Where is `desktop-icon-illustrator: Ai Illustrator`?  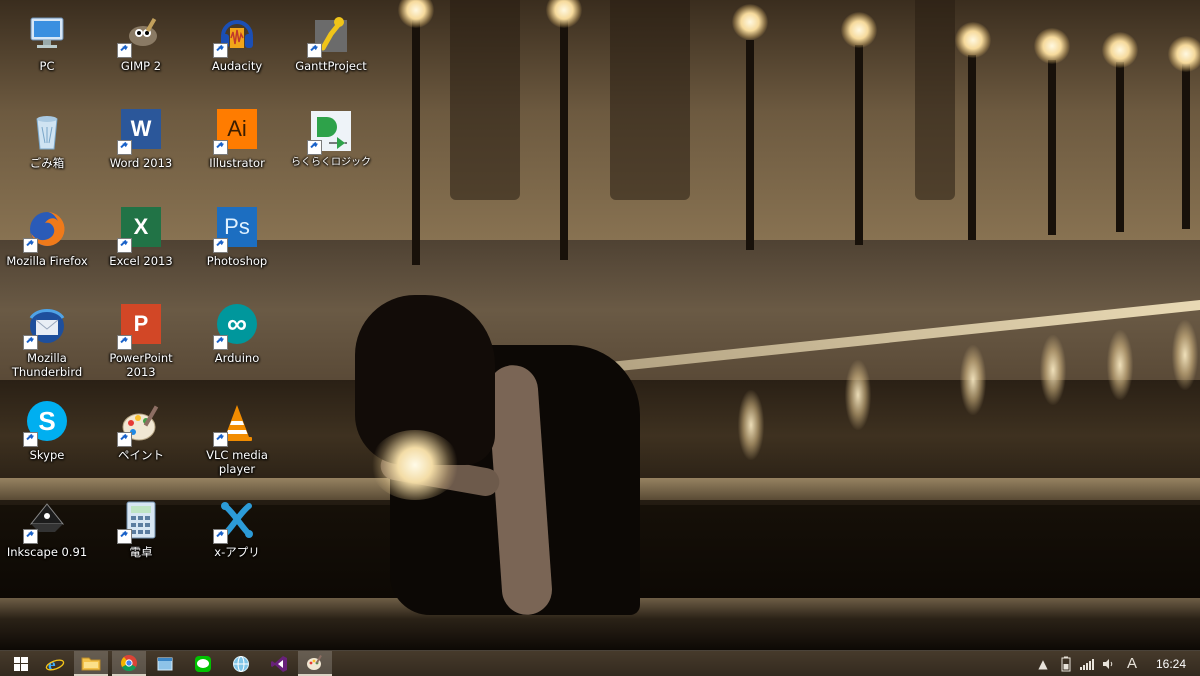
desktop-icon-illustrator: Ai Illustrator is located at coordinates (237, 135).